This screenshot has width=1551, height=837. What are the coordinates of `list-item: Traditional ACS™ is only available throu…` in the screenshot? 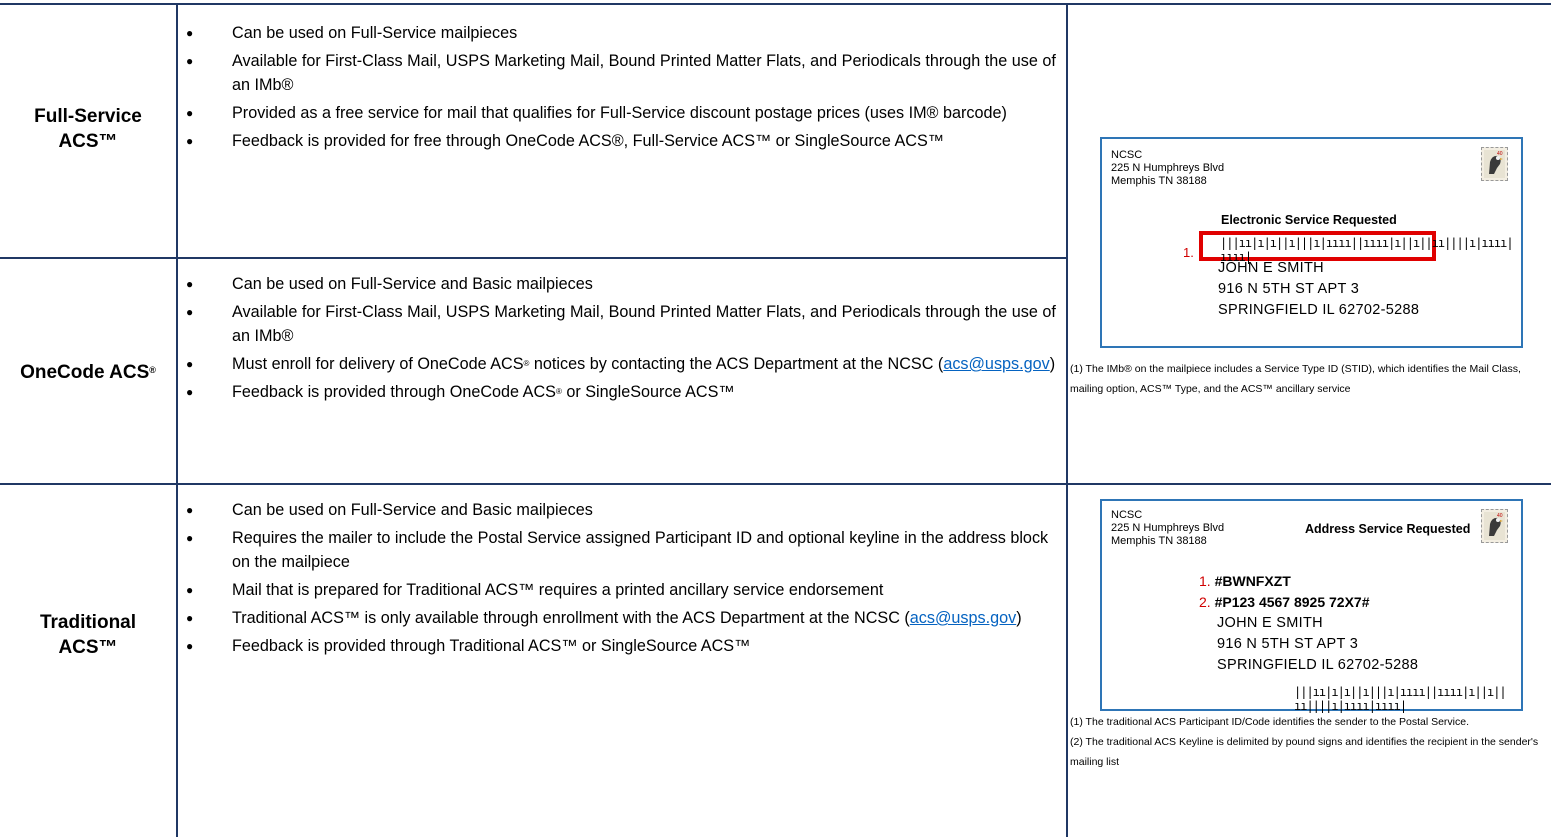 It's located at (622, 618).